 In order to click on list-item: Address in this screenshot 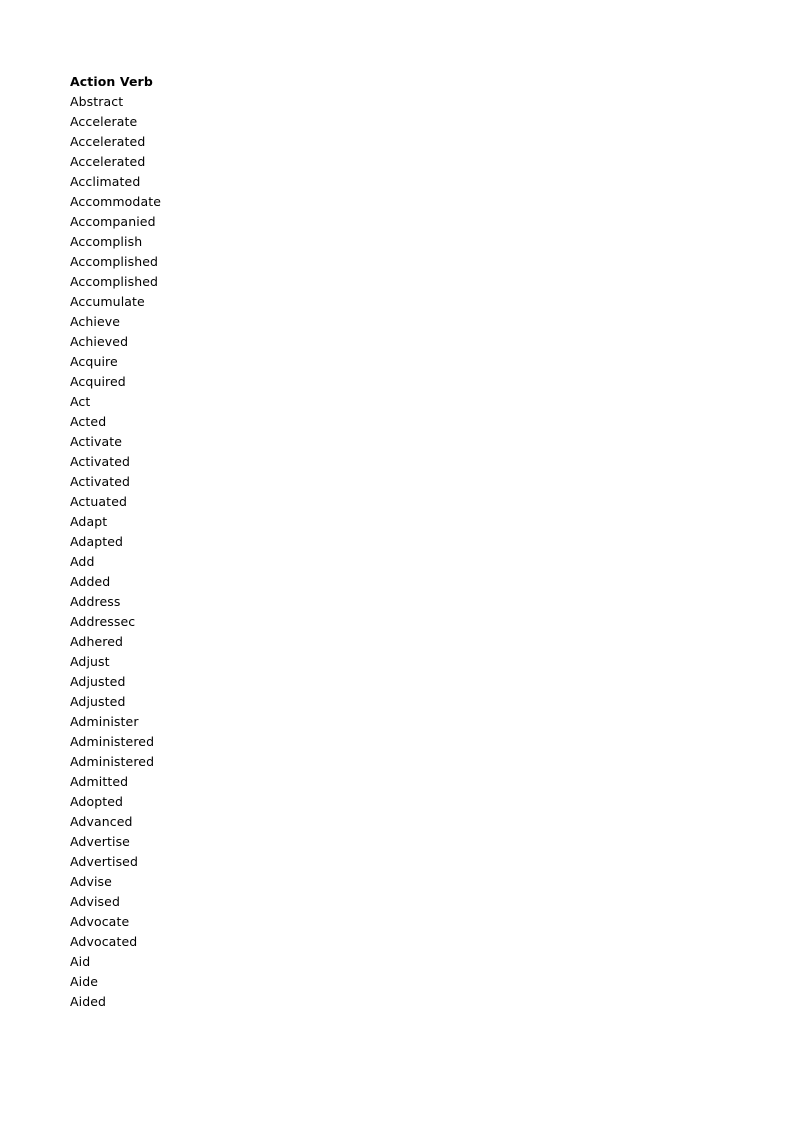, I will do `click(95, 601)`.